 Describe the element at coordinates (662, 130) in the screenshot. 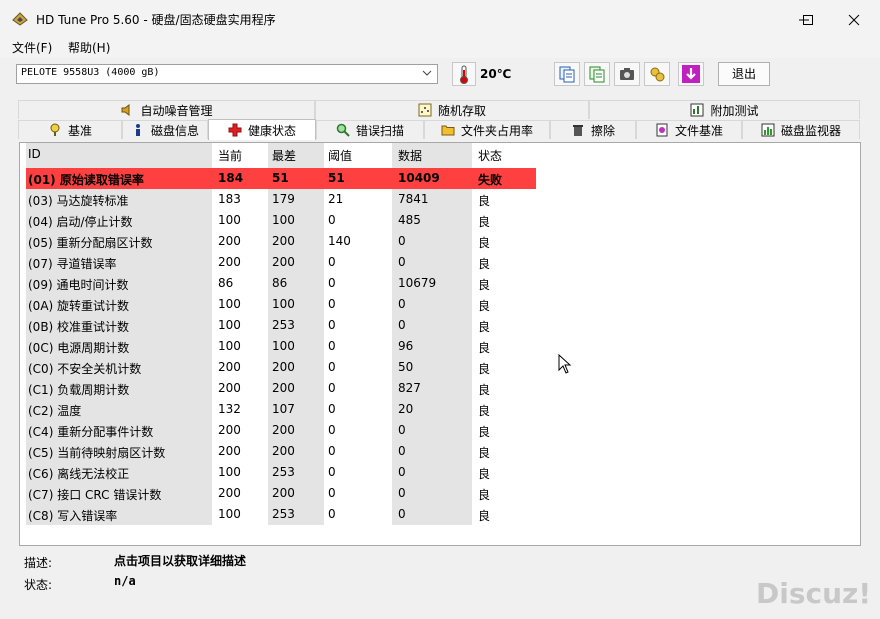

I see `file-benchmark-icon` at that location.